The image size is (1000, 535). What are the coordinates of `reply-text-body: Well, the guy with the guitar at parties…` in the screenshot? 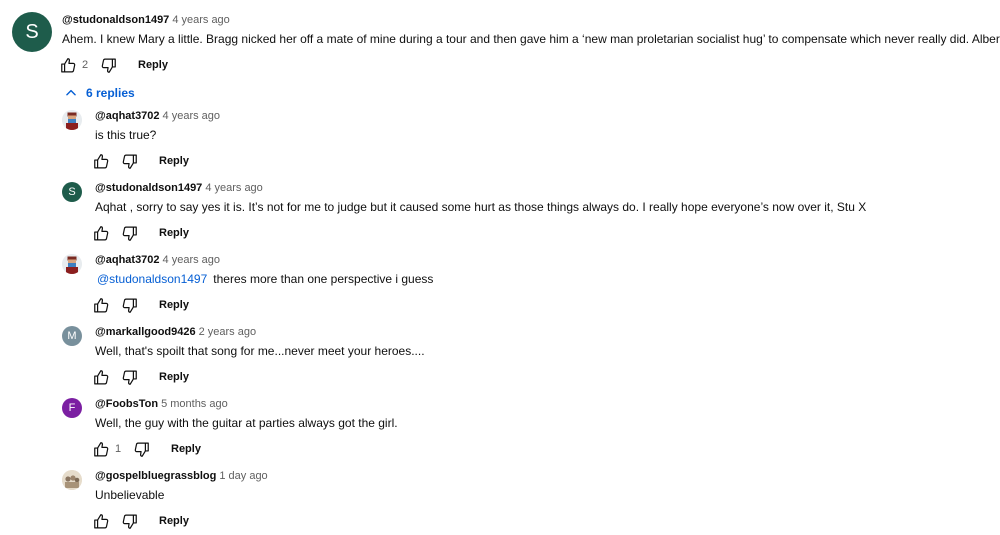 It's located at (246, 423).